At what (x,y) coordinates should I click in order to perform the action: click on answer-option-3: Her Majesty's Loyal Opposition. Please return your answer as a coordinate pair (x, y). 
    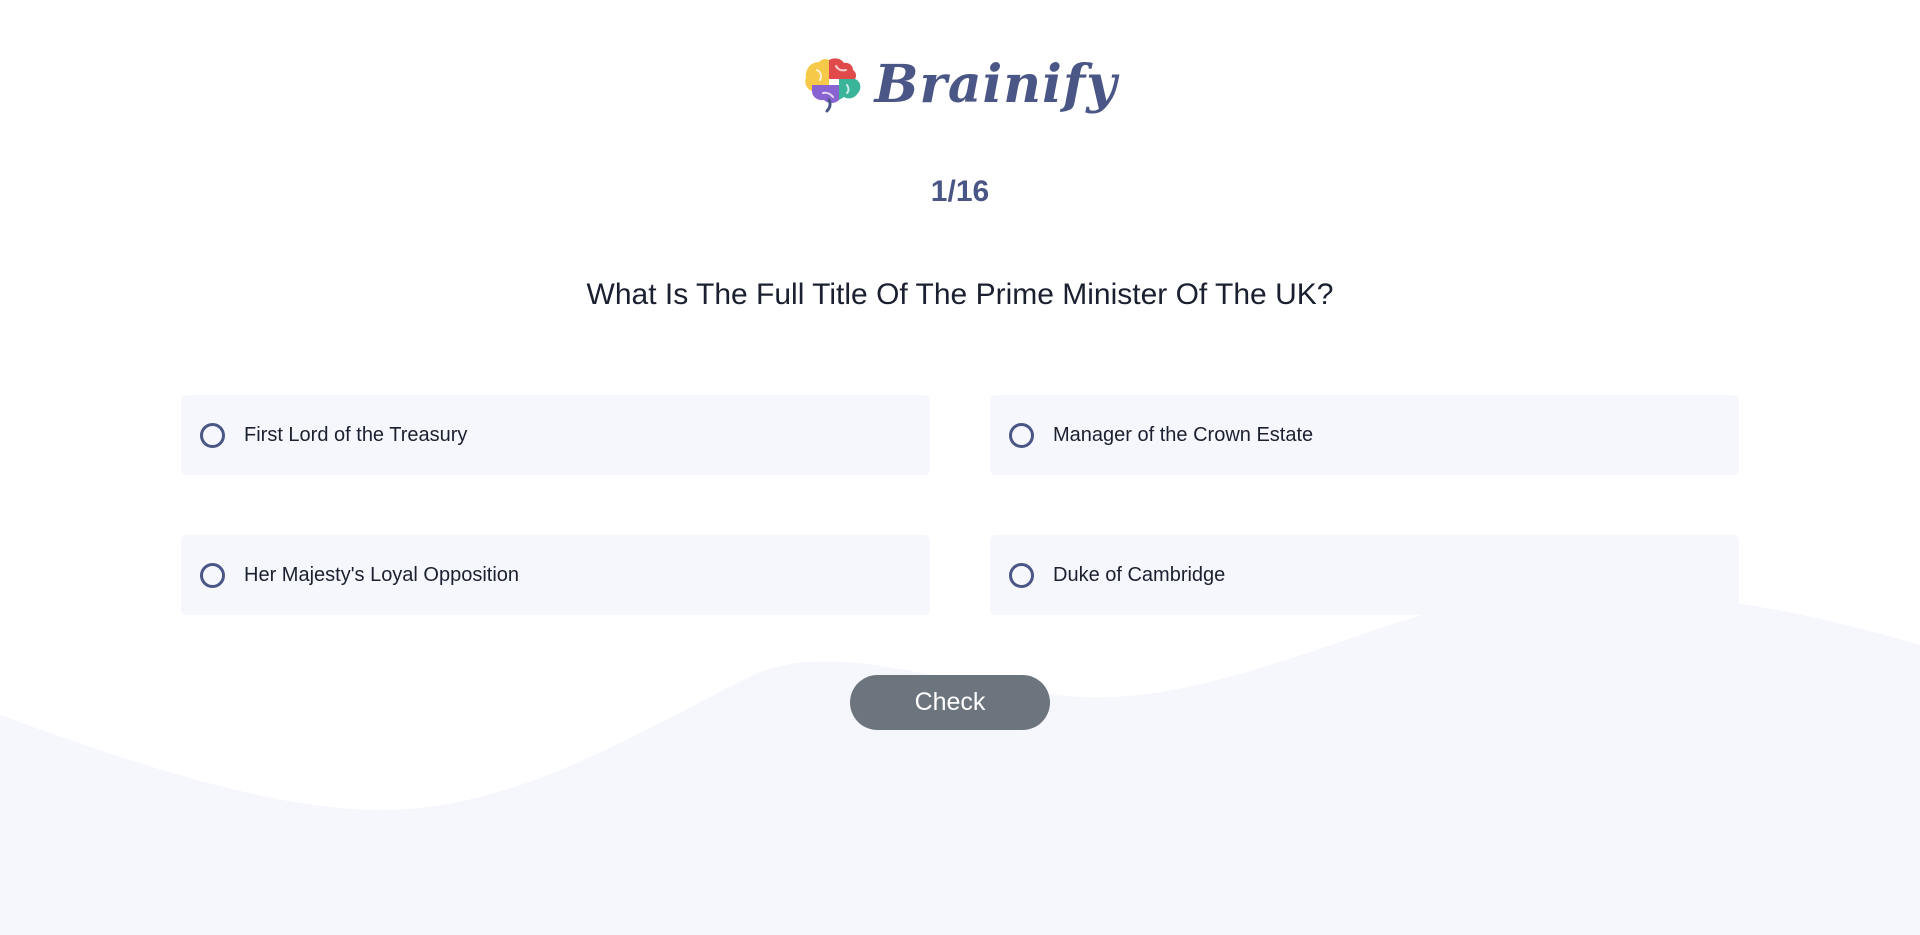
    Looking at the image, I should click on (555, 575).